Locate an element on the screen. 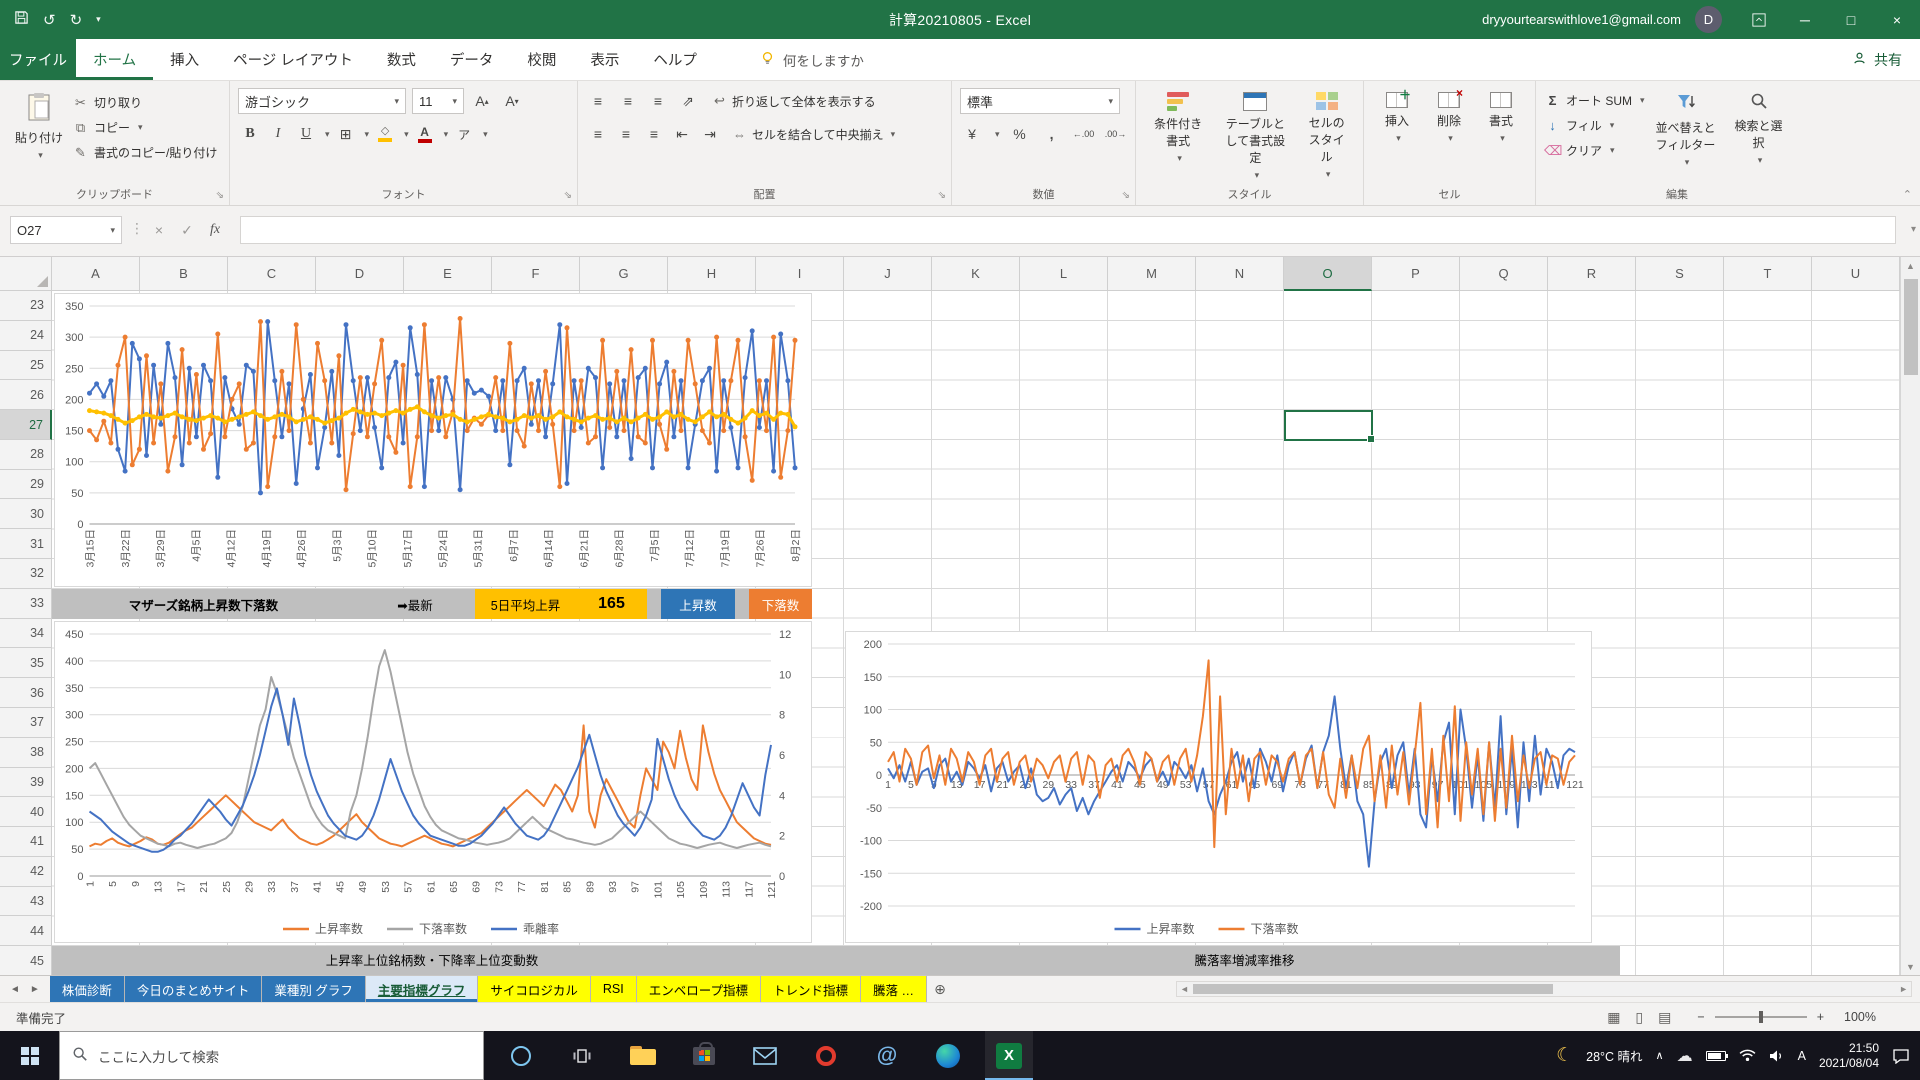 The height and width of the screenshot is (1080, 1920). sheet-tab-株価診断: 株価診断 is located at coordinates (87, 989).